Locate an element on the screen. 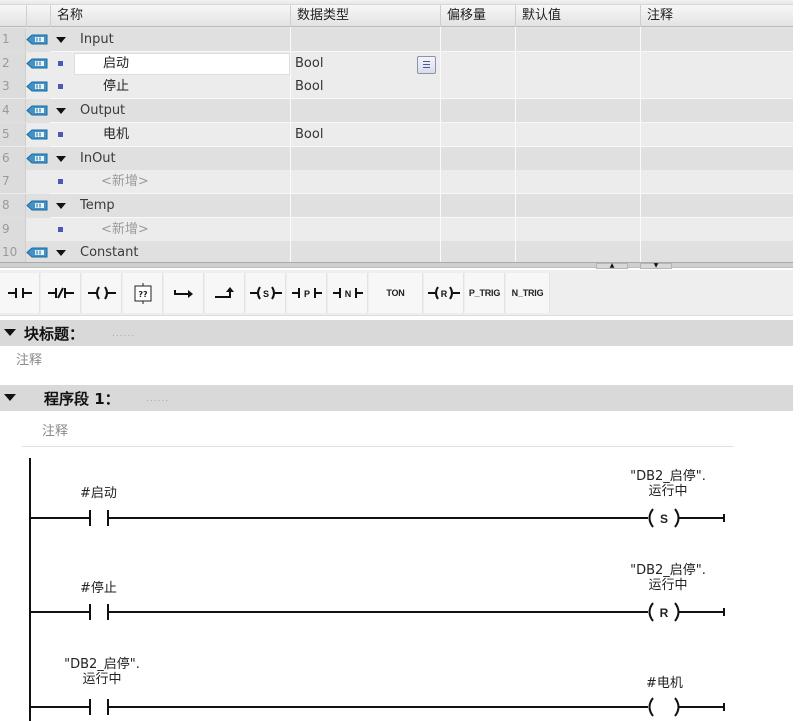  set-coil-icon: S is located at coordinates (265, 293).